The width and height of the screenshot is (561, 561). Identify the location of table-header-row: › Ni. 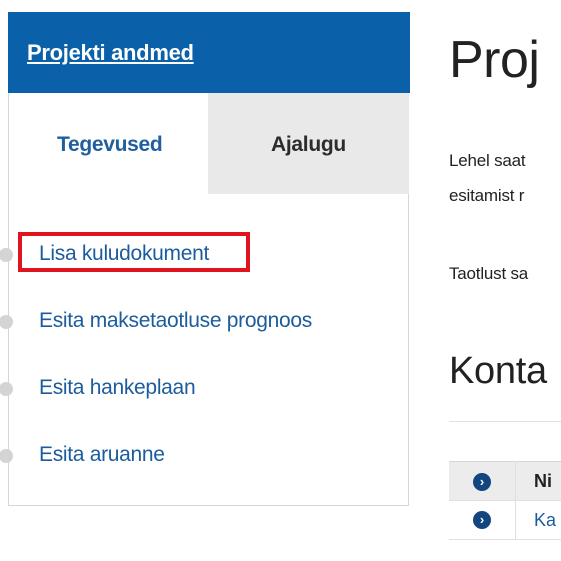
(505, 481).